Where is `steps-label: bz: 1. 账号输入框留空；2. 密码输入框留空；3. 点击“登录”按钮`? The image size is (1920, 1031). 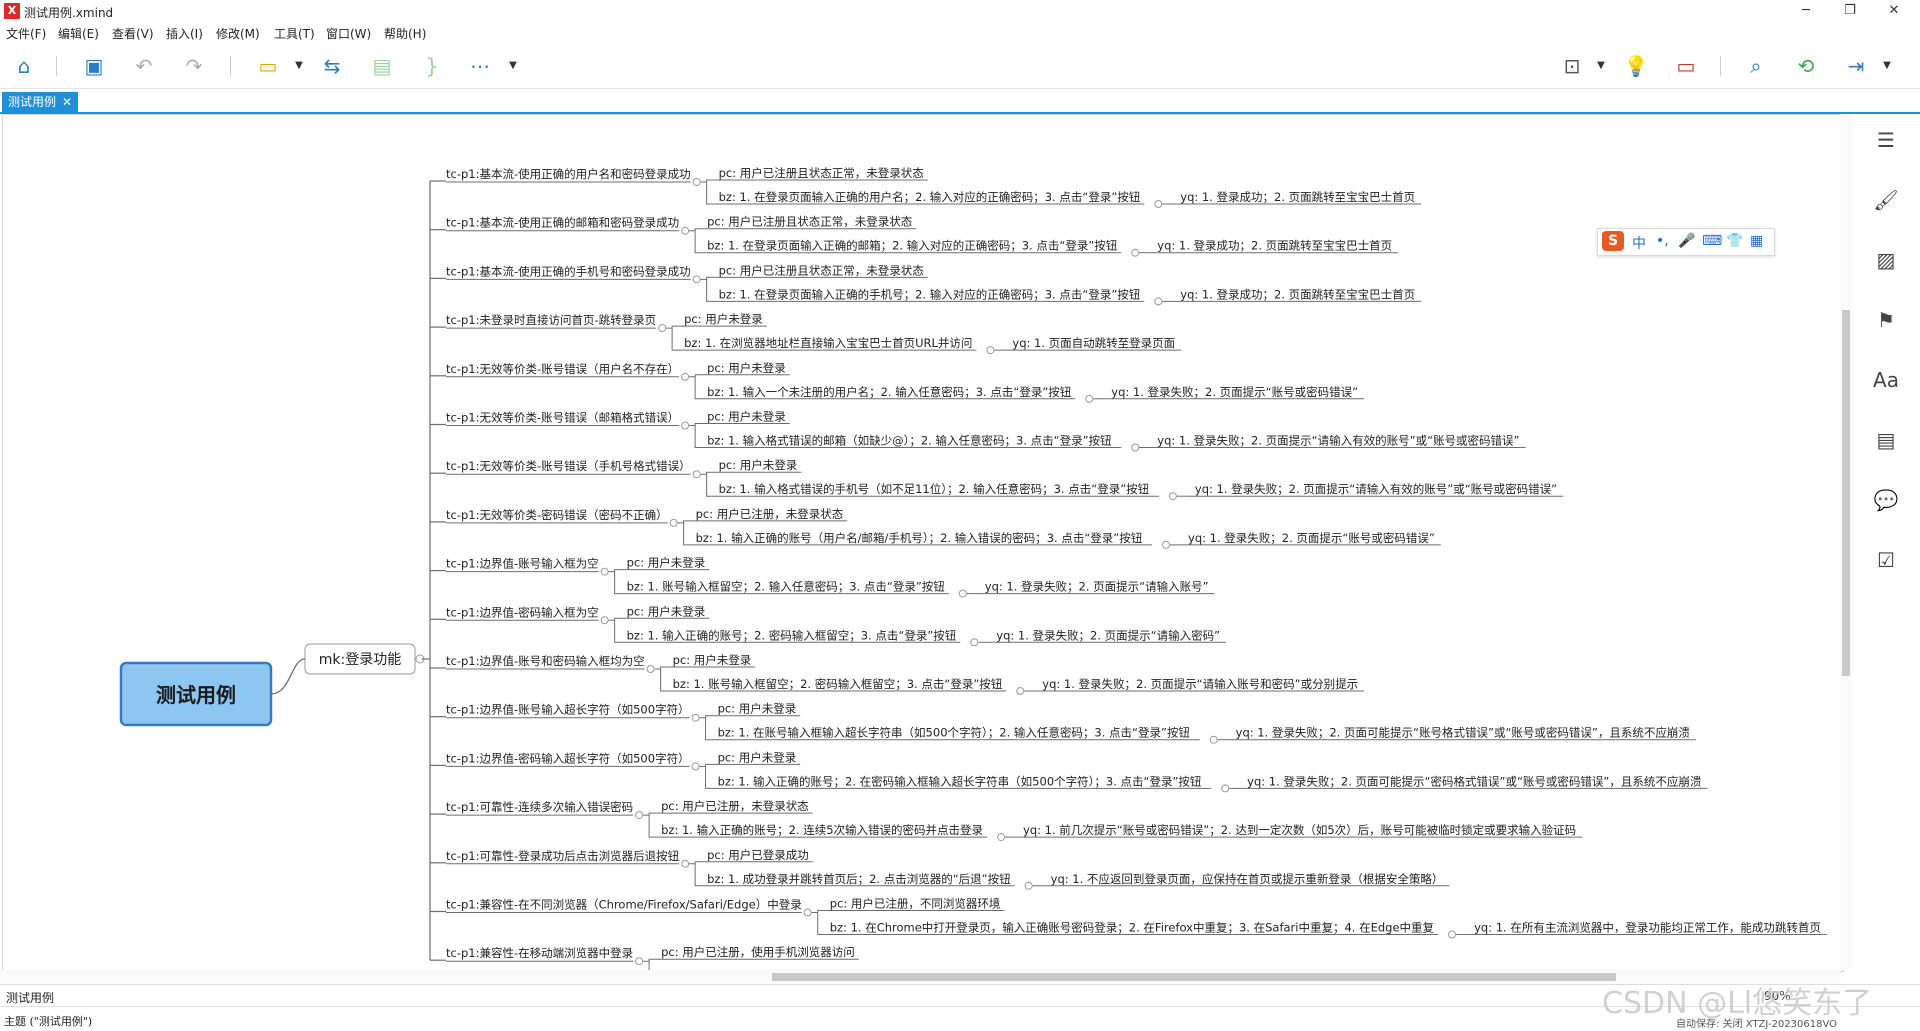
steps-label: bz: 1. 账号输入框留空；2. 密码输入框留空；3. 点击“登录”按钮 is located at coordinates (838, 684).